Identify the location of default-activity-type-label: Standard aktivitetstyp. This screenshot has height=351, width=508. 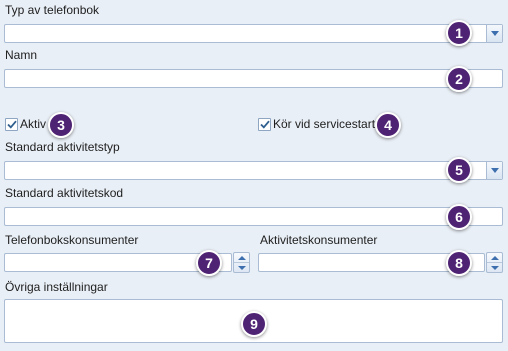
(62, 147).